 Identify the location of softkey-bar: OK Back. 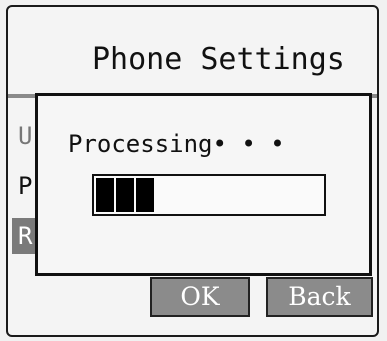
(192, 298).